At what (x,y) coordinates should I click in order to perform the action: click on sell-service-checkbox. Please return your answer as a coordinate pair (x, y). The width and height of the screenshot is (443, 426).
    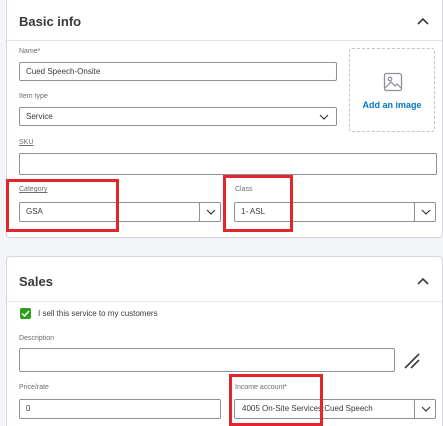
    Looking at the image, I should click on (25, 313).